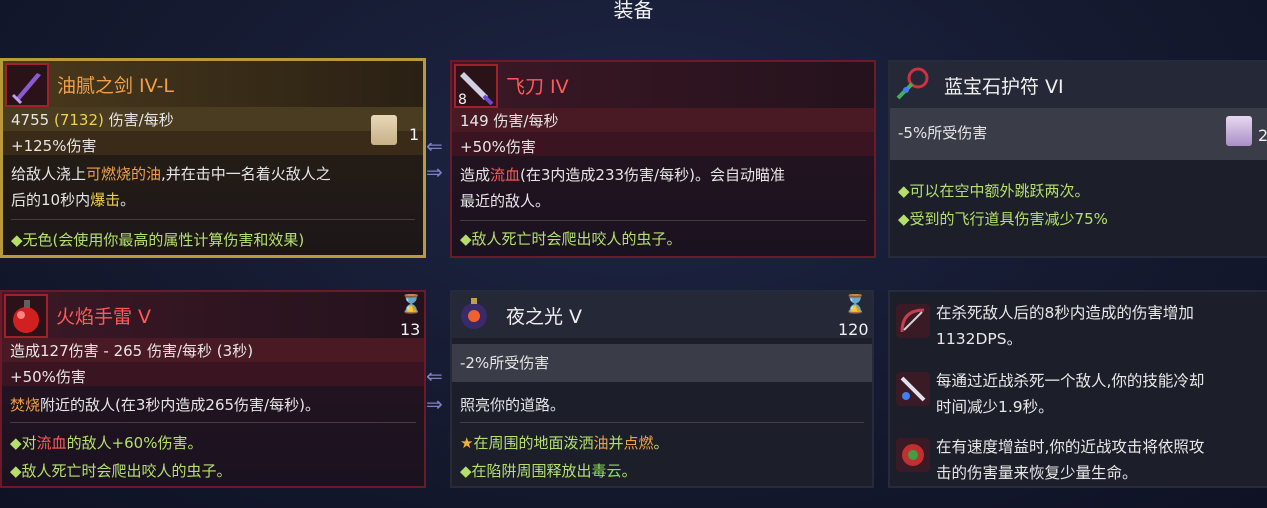 This screenshot has height=508, width=1267. I want to click on amulet-icon, so click(914, 86).